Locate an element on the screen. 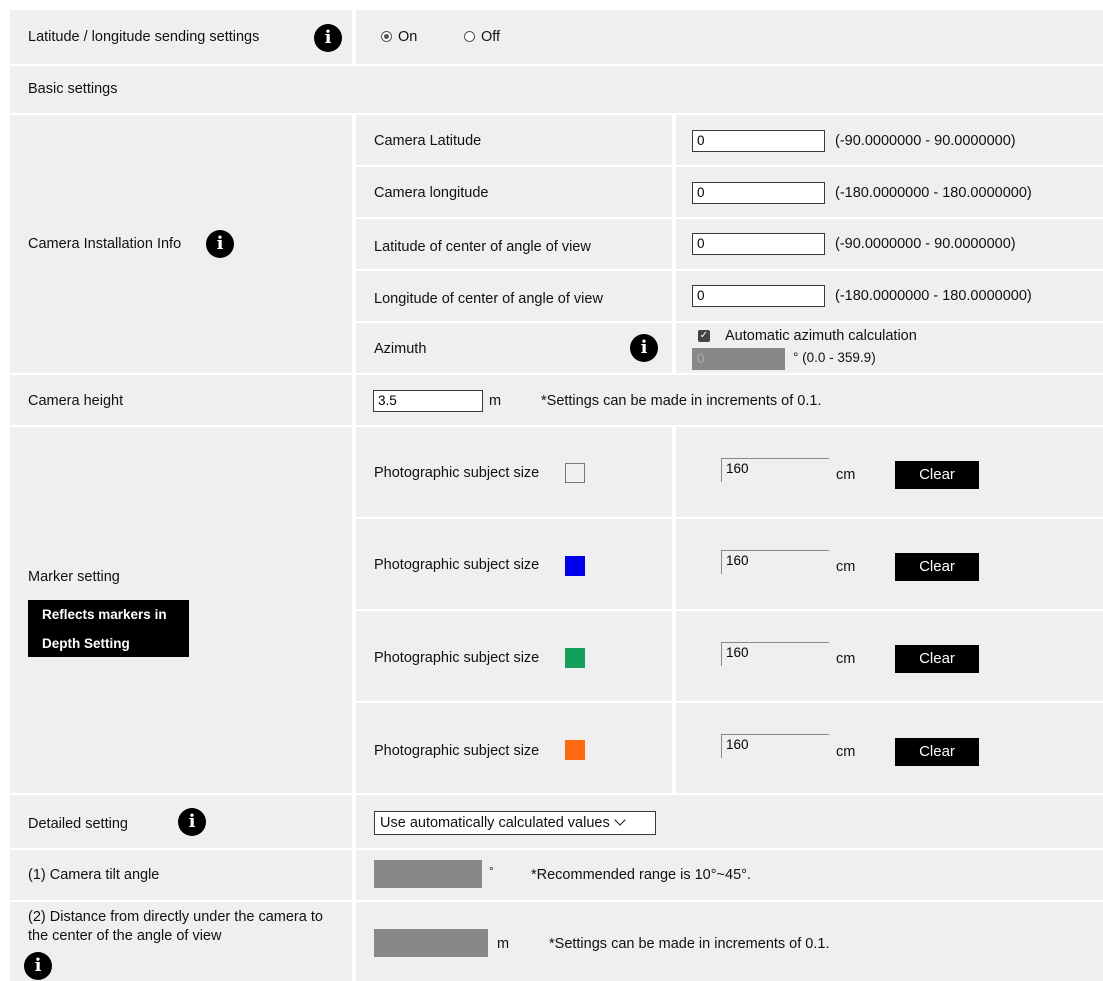 This screenshot has width=1103, height=981. auto-azimuth-checkbox: ✓ is located at coordinates (704, 336).